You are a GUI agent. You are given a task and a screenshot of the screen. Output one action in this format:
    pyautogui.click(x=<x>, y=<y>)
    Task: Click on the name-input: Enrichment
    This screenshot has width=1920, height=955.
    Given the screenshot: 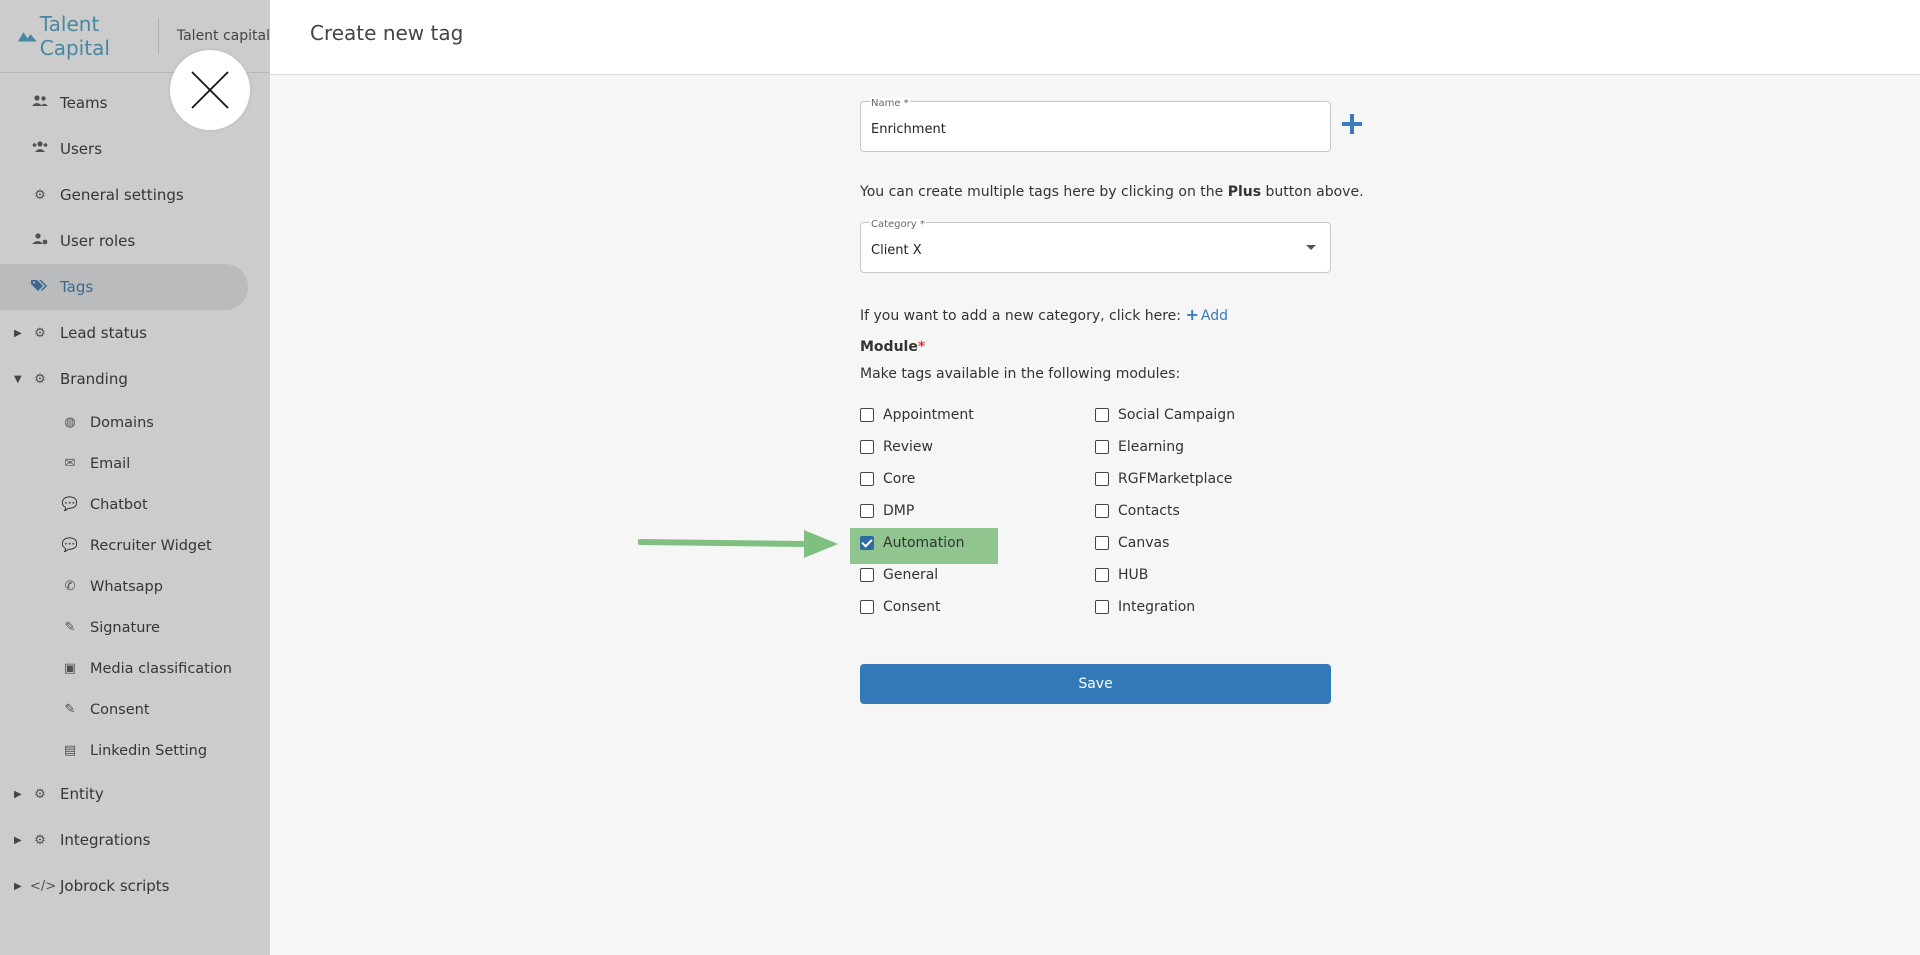 What is the action you would take?
    pyautogui.click(x=908, y=129)
    